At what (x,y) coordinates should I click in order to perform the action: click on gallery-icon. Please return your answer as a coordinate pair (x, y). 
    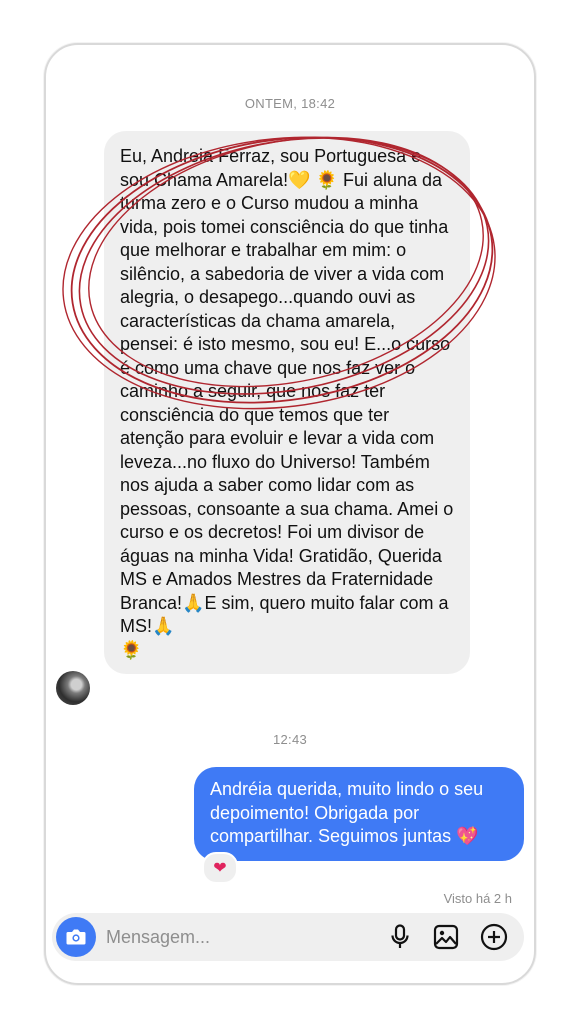
    Looking at the image, I should click on (446, 937).